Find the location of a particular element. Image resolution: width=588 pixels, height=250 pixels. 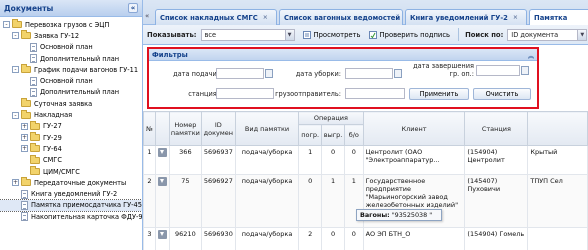

toolbar-separator is located at coordinates (459, 34).